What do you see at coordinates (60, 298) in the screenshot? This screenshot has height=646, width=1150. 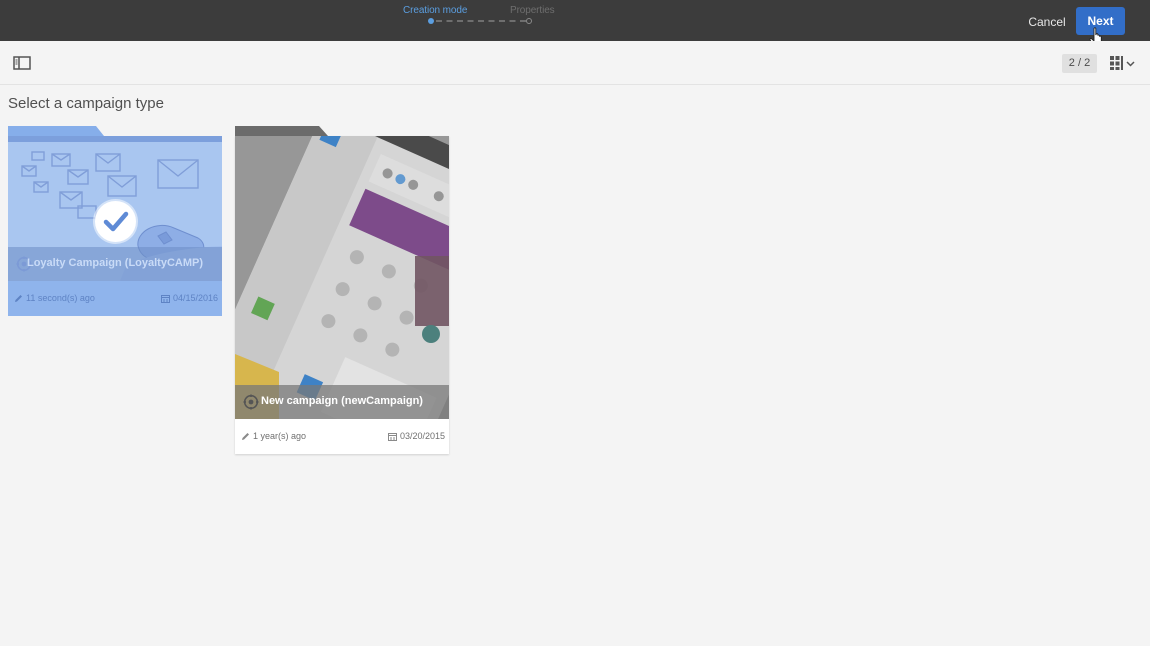 I see `card-modified-text: 11 second(s) ago` at bounding box center [60, 298].